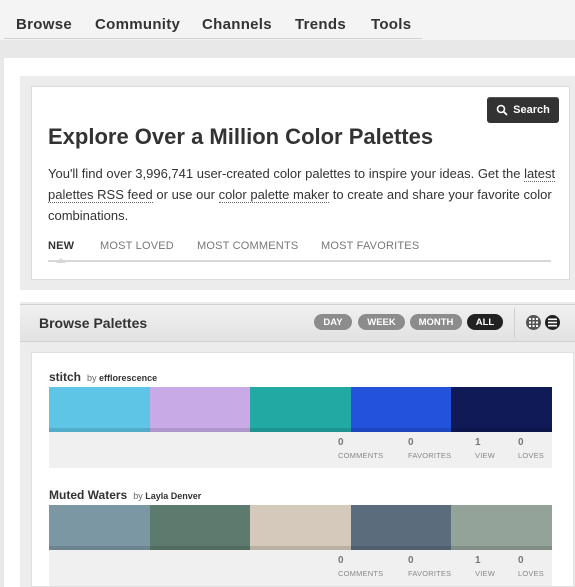  Describe the element at coordinates (274, 195) in the screenshot. I see `palette-maker-link: color palette maker` at that location.